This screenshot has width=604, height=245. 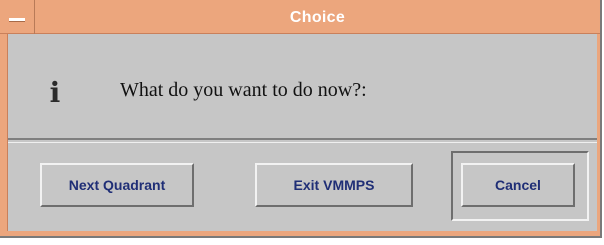 I want to click on next-quadrant-button: Next Quadrant, so click(x=117, y=185).